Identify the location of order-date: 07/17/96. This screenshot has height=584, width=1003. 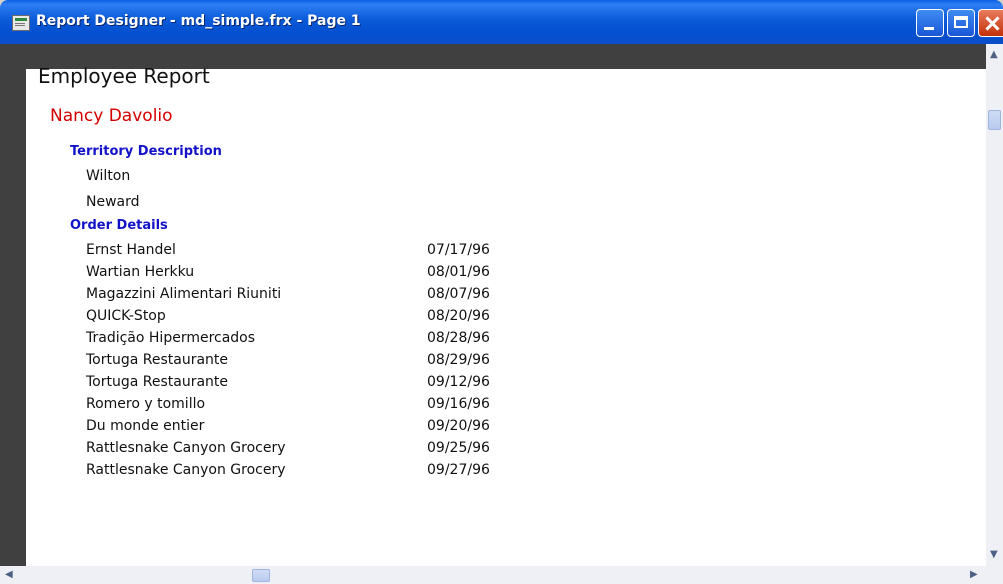
(458, 250).